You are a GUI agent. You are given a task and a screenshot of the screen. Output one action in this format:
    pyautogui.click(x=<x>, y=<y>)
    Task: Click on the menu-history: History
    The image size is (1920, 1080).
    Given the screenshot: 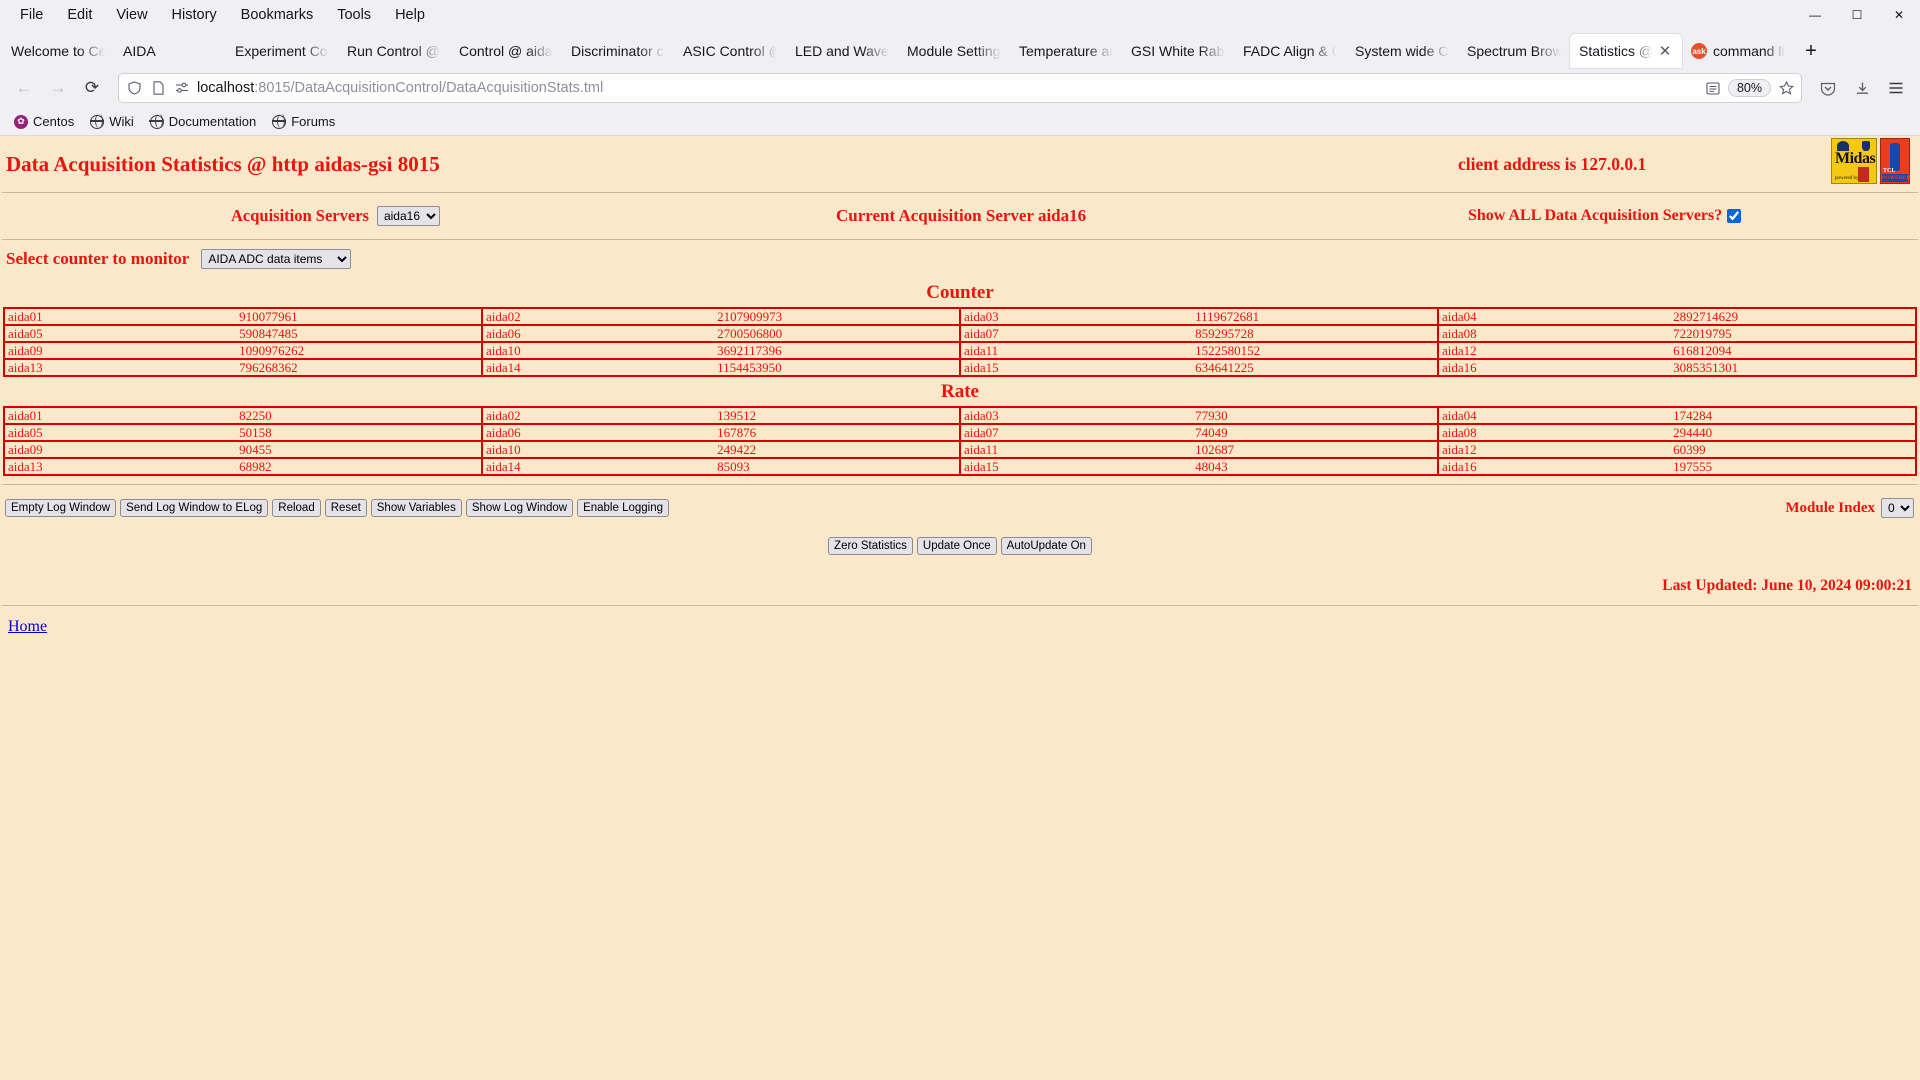 What is the action you would take?
    pyautogui.click(x=194, y=15)
    